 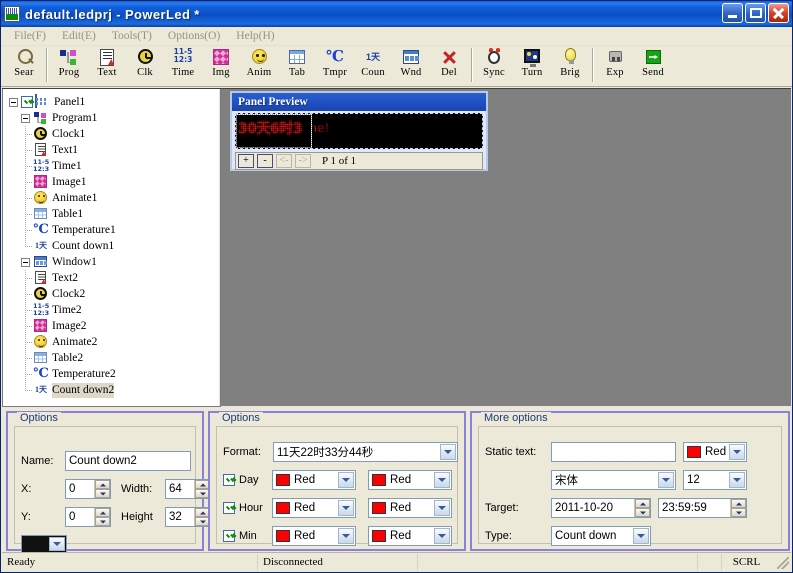 I want to click on toolbar-button-time: 11-5 12:3 Time, so click(x=183, y=62).